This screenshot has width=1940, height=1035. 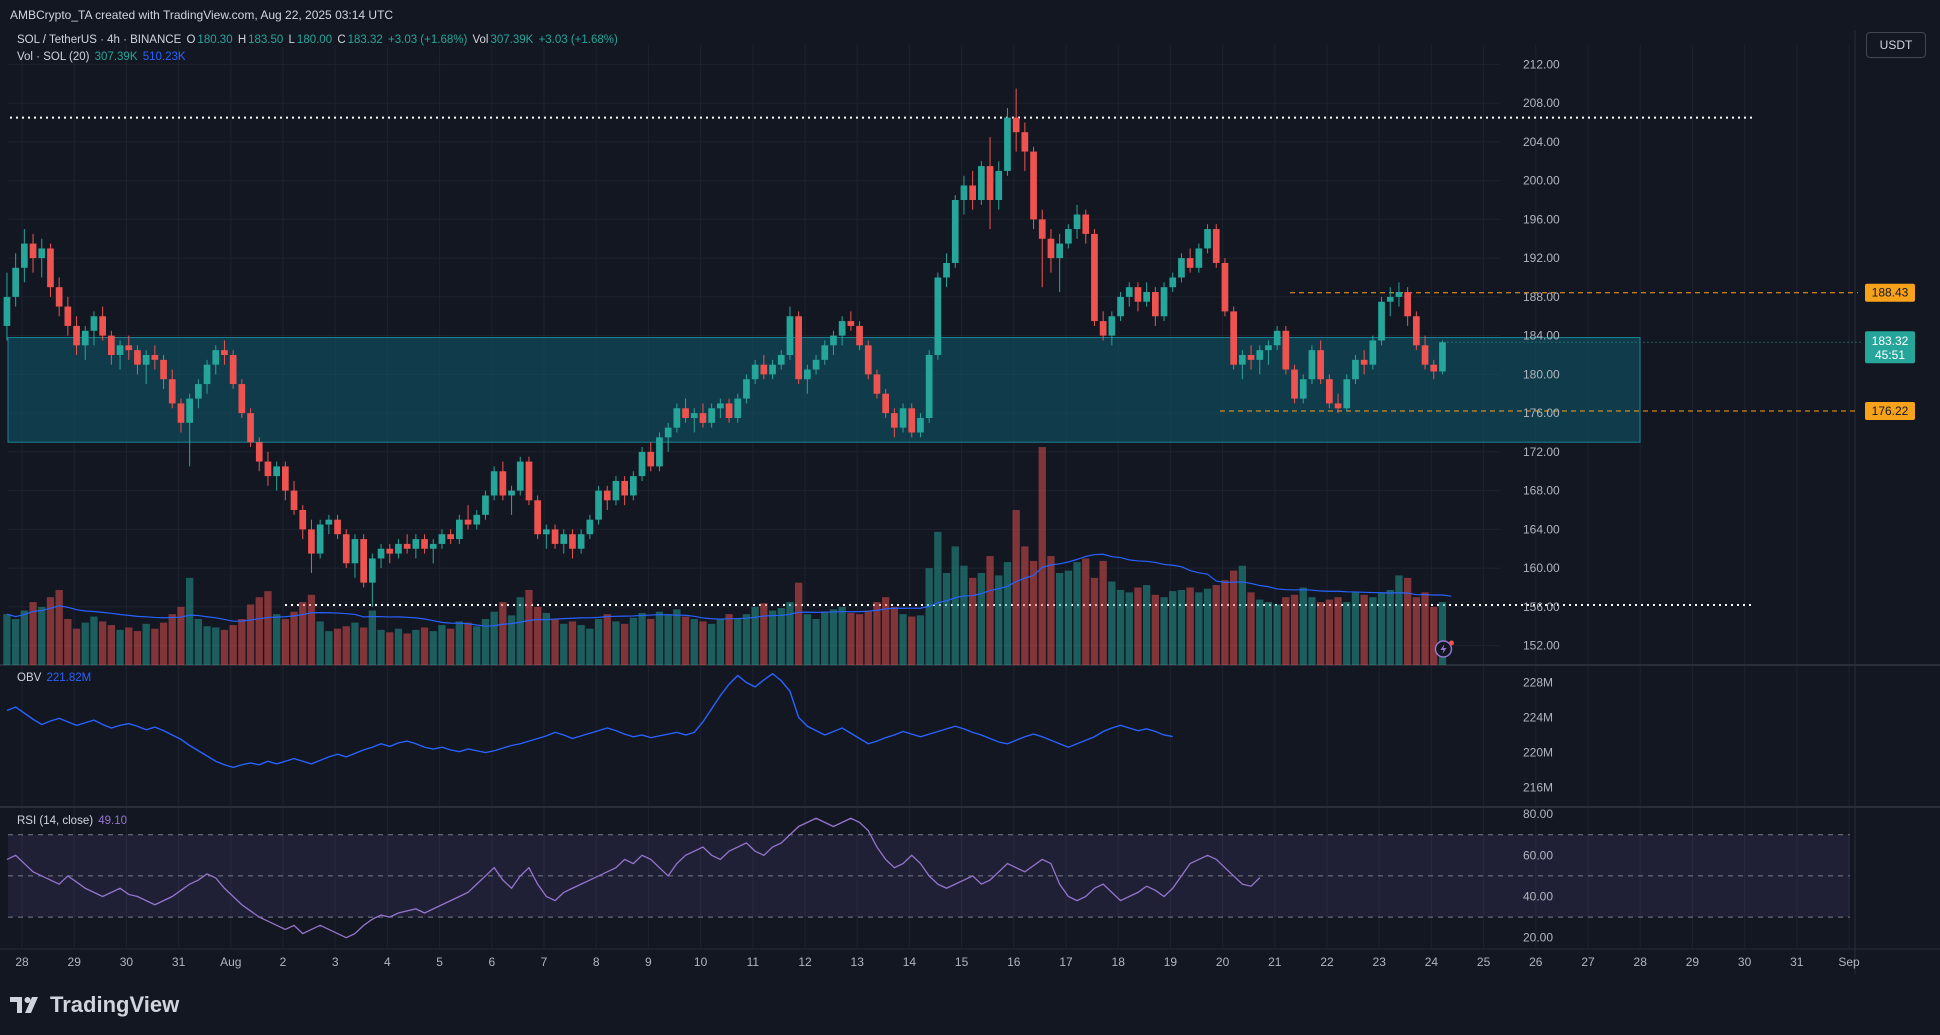 I want to click on legend-o-label: O, so click(x=191, y=40).